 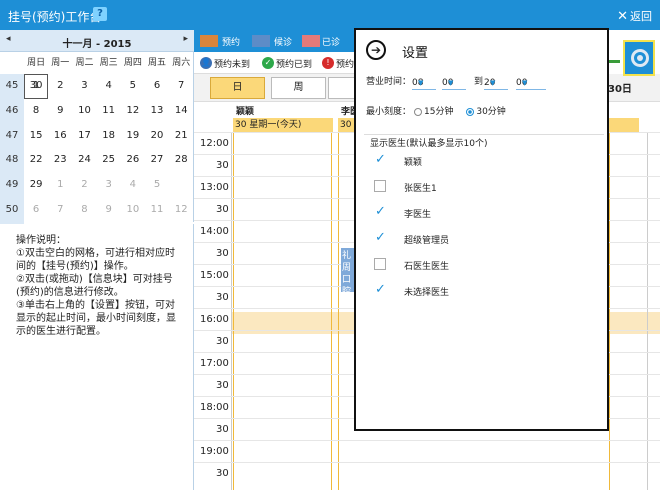 What do you see at coordinates (181, 111) in the screenshot?
I see `calendar-day: 14` at bounding box center [181, 111].